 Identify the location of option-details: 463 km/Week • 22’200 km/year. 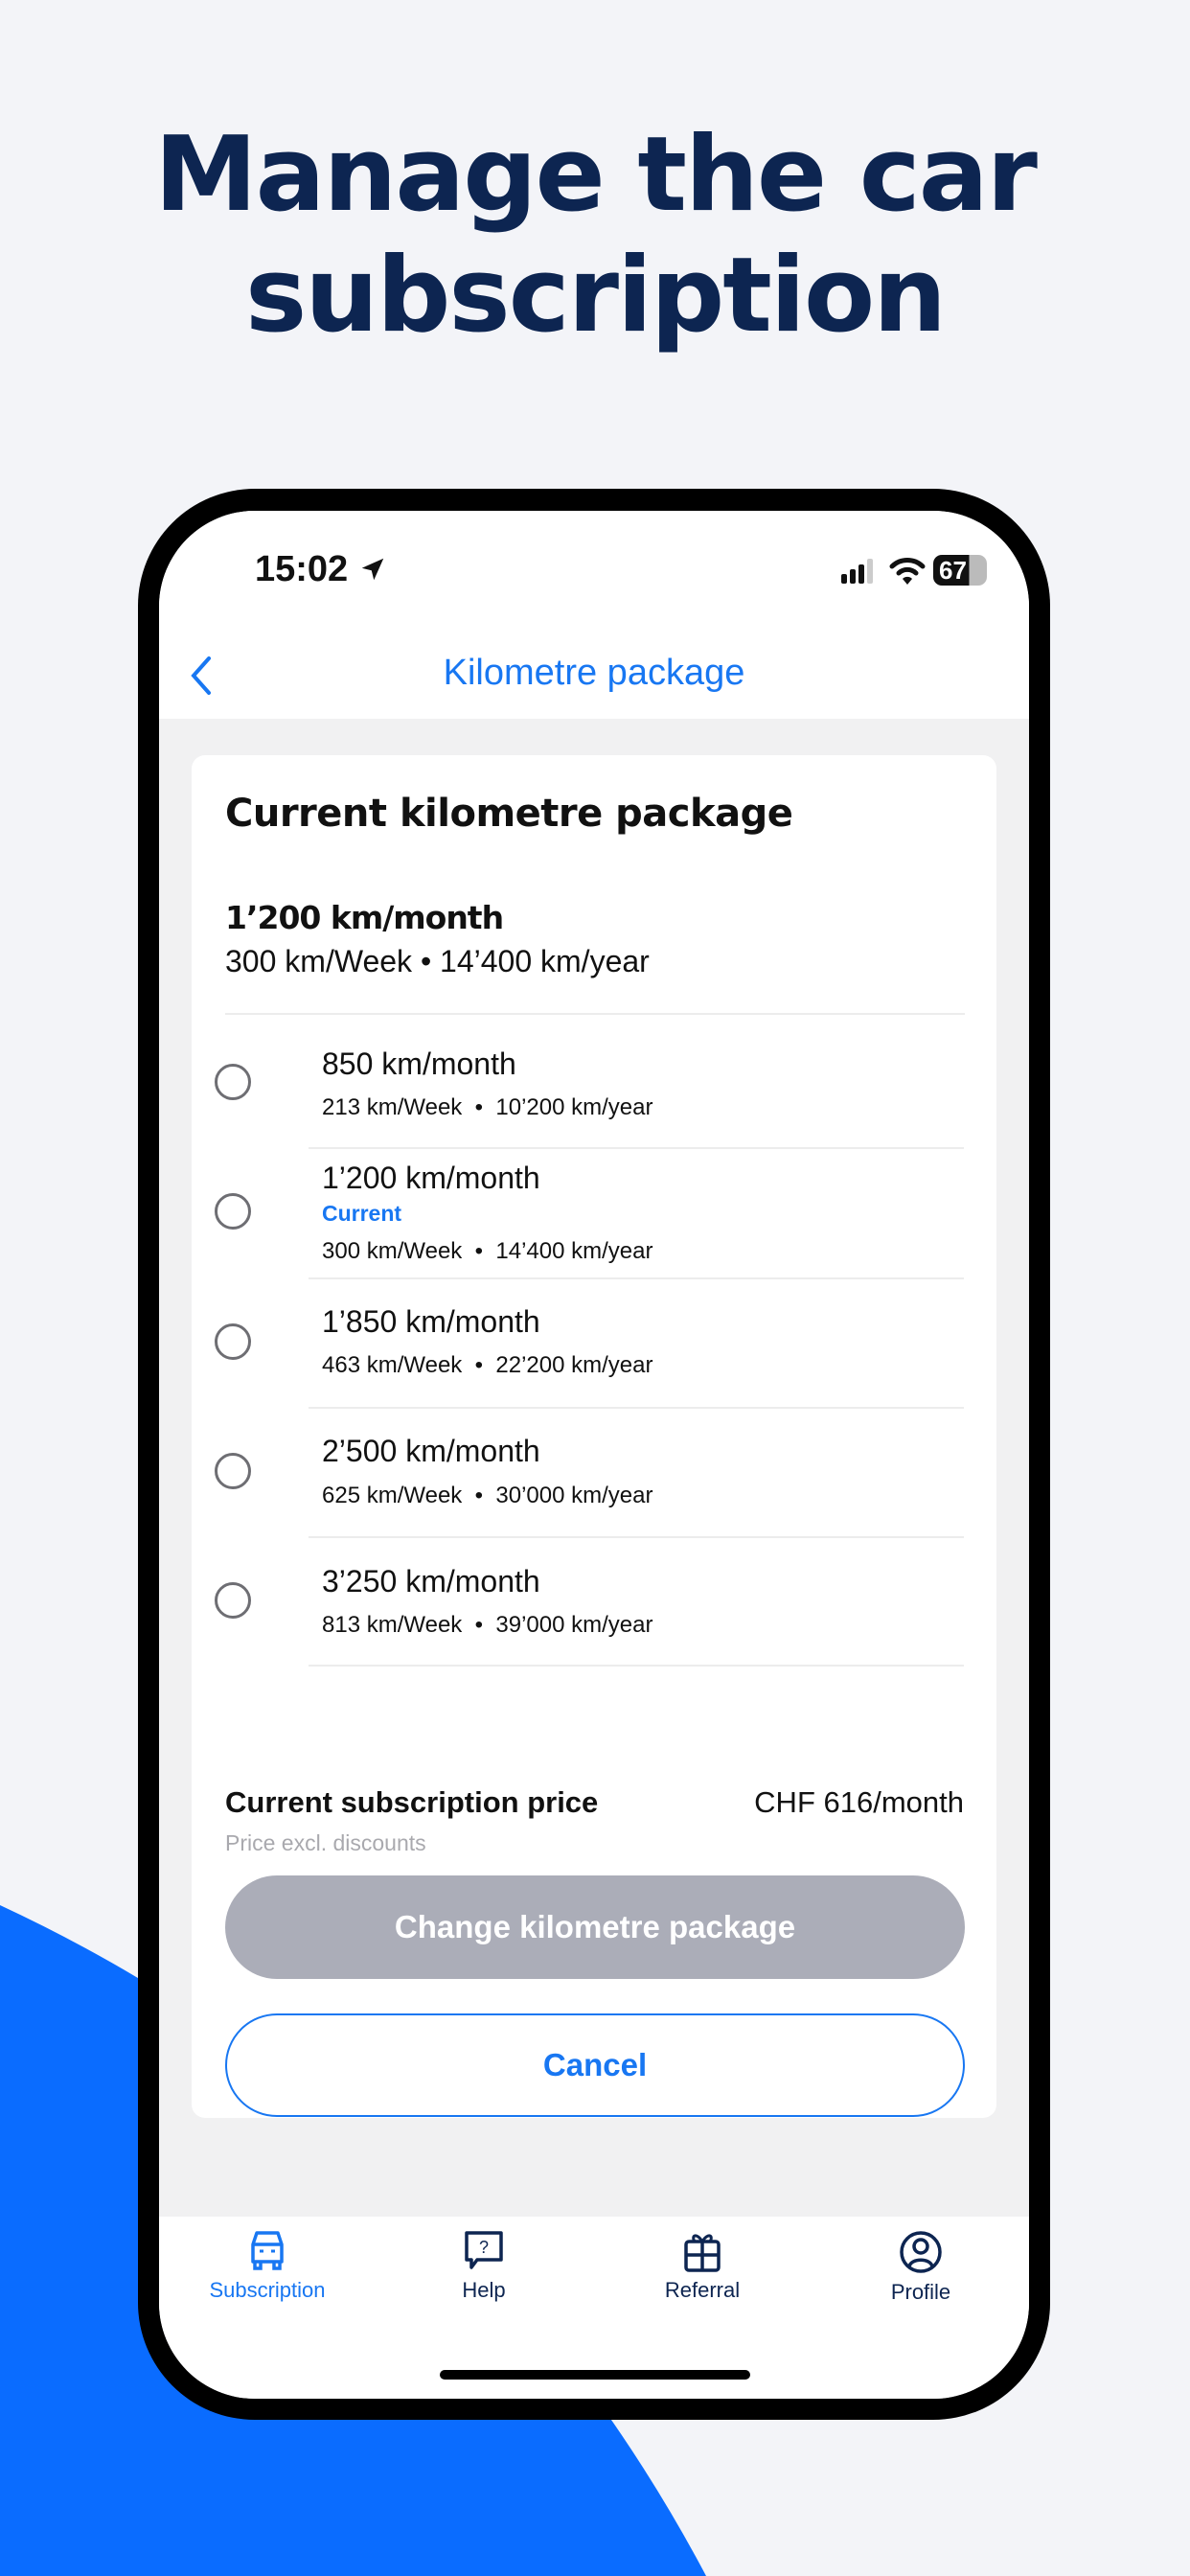
(488, 1365).